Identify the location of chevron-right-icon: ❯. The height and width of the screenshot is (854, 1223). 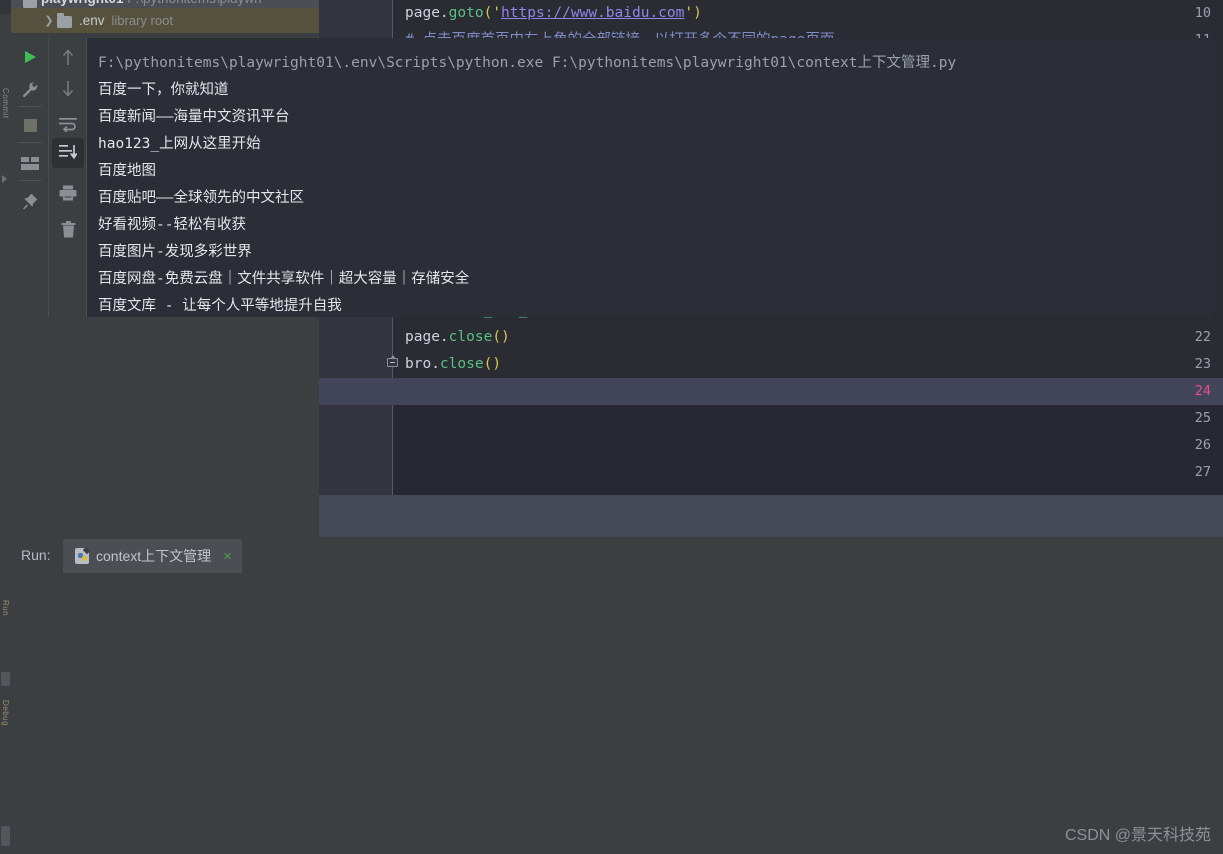
(49, 20).